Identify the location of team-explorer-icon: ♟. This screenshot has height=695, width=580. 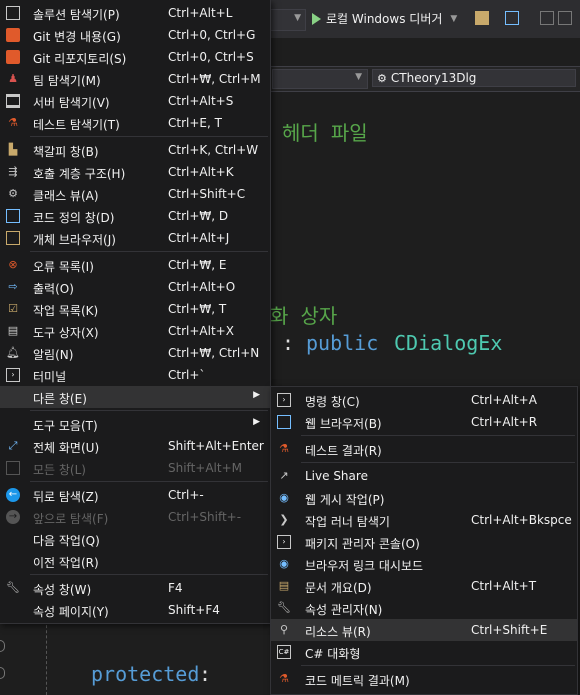
(13, 78).